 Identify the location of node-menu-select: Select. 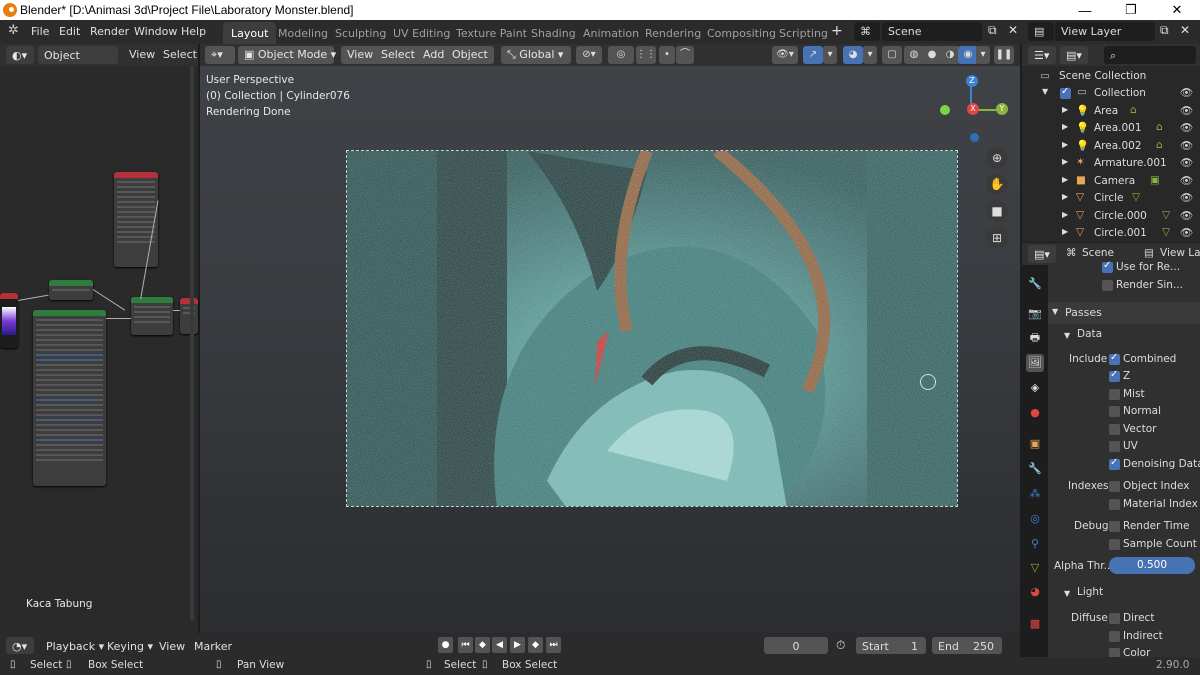
(180, 54).